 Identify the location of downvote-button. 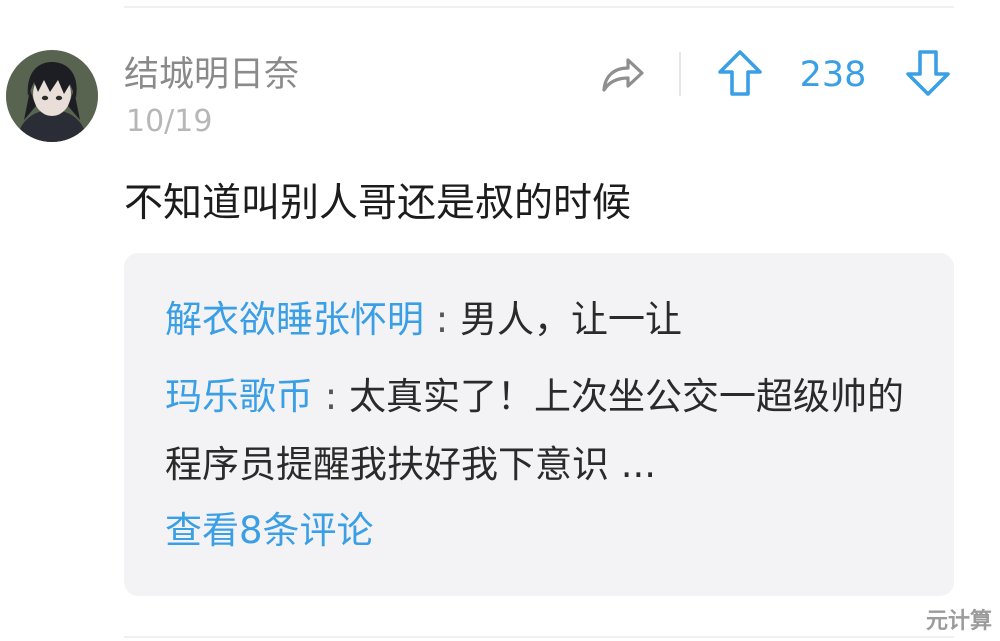
(928, 73).